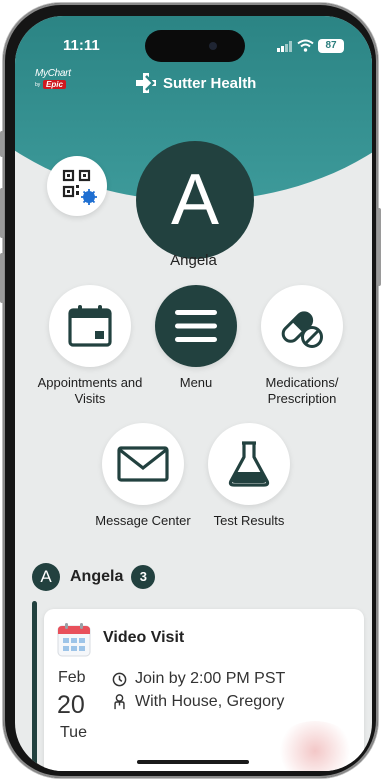 Image resolution: width=381 pixels, height=781 pixels. What do you see at coordinates (34, 686) in the screenshot?
I see `feed-accent-bar` at bounding box center [34, 686].